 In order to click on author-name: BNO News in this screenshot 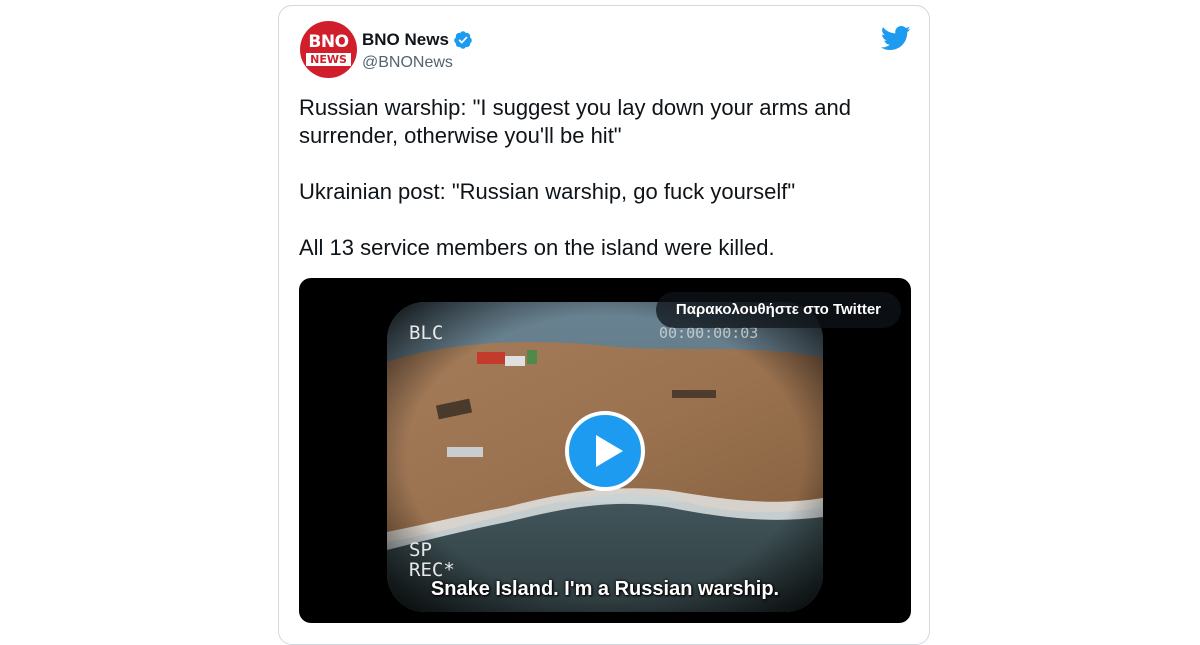, I will do `click(405, 40)`.